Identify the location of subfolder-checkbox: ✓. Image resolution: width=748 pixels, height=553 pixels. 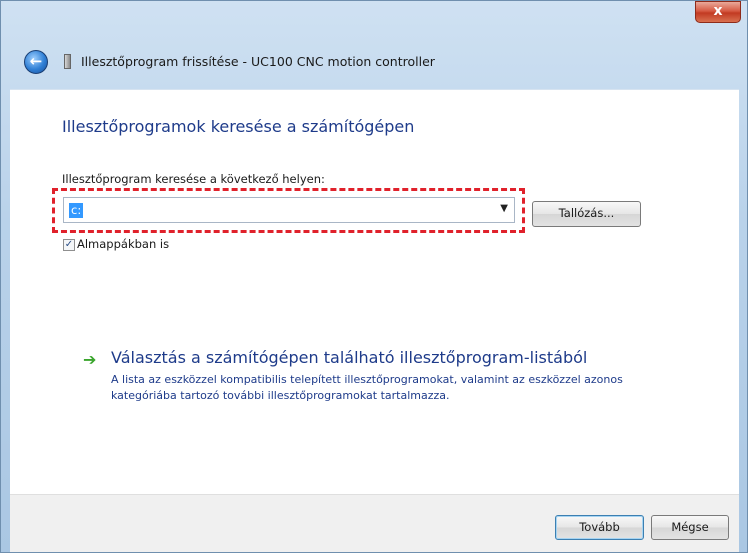
(69, 245).